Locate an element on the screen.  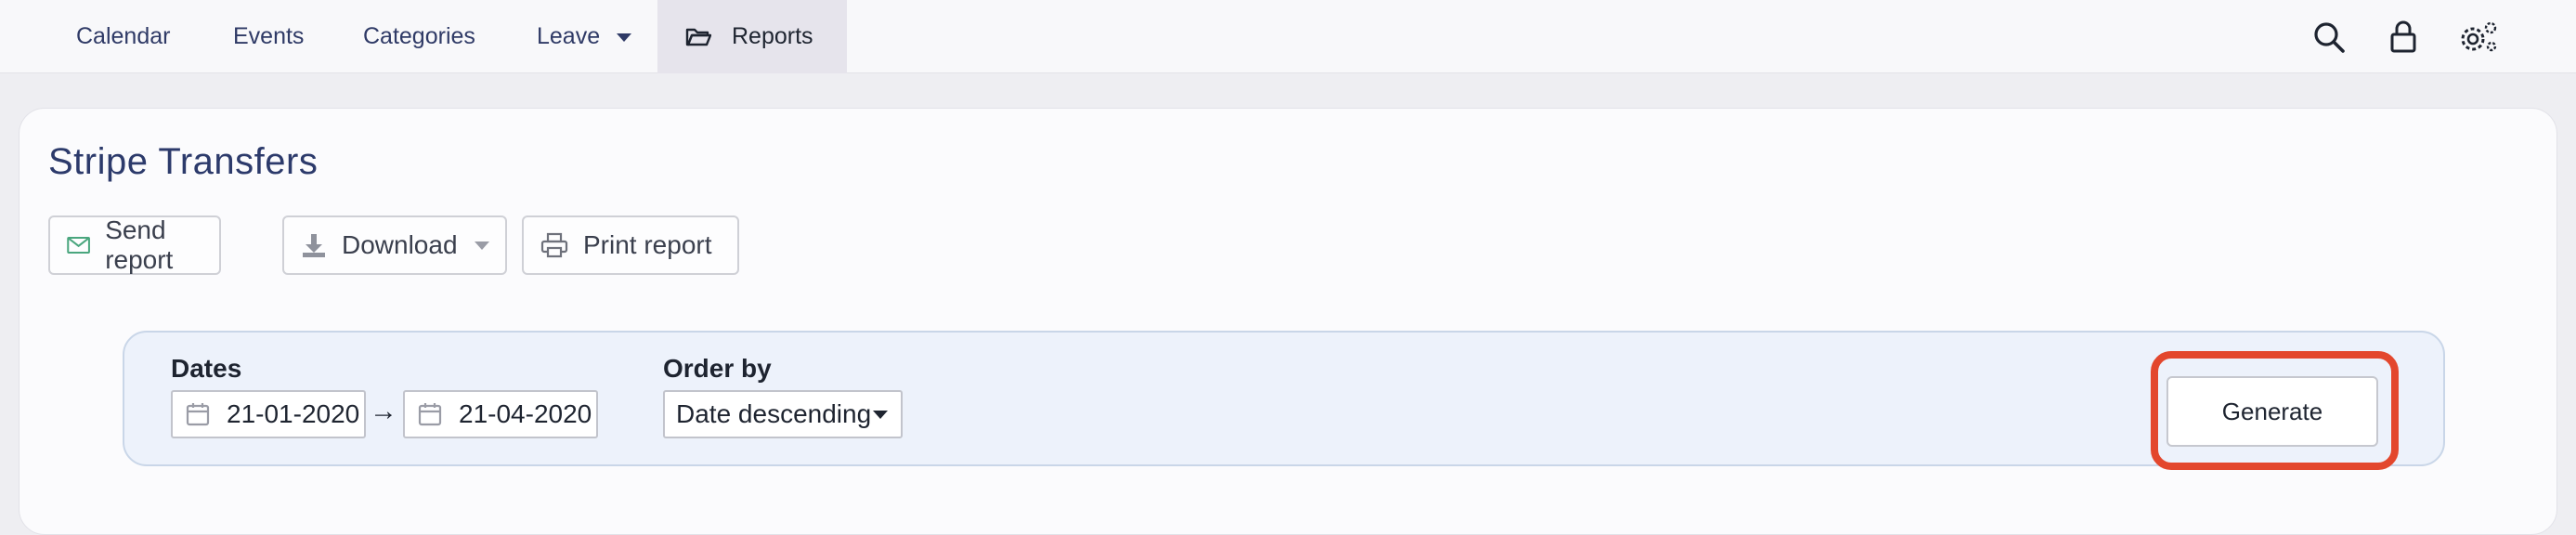
generate-label: Generate is located at coordinates (2272, 411).